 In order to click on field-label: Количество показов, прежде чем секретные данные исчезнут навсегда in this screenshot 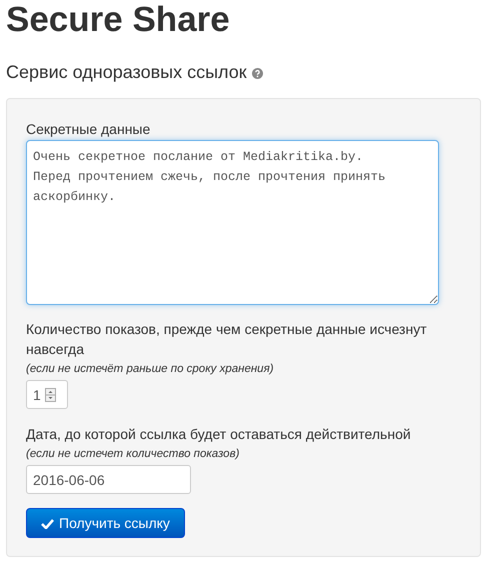, I will do `click(227, 339)`.